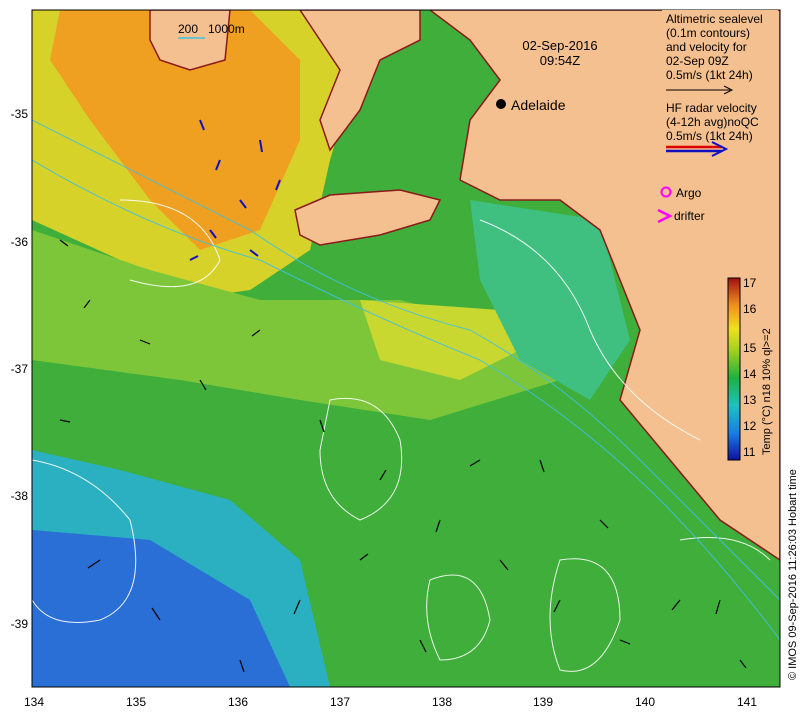 This screenshot has height=720, width=800. I want to click on depth-legend-a: 200, so click(188, 29).